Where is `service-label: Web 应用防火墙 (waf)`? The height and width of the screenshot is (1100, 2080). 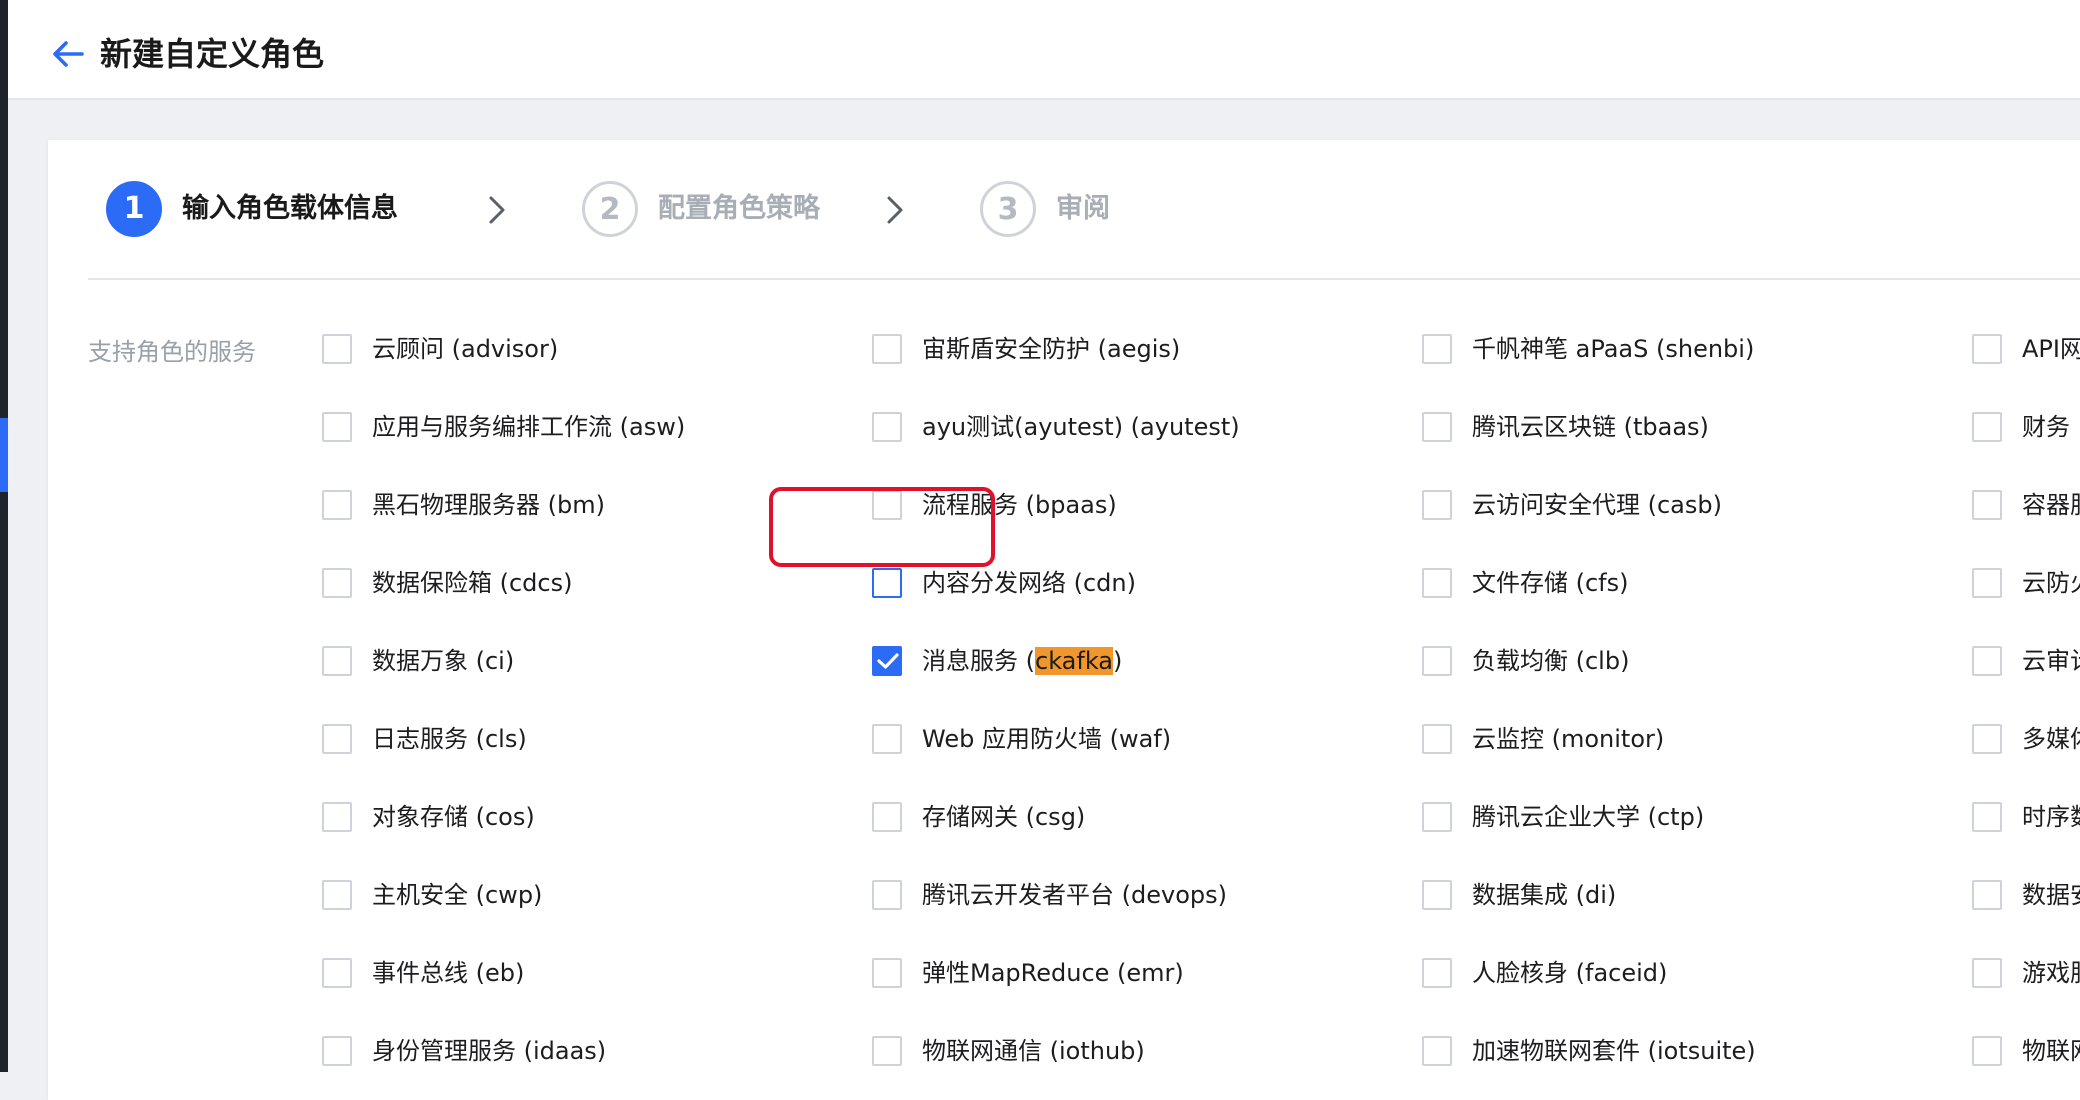 service-label: Web 应用防火墙 (waf) is located at coordinates (1047, 739).